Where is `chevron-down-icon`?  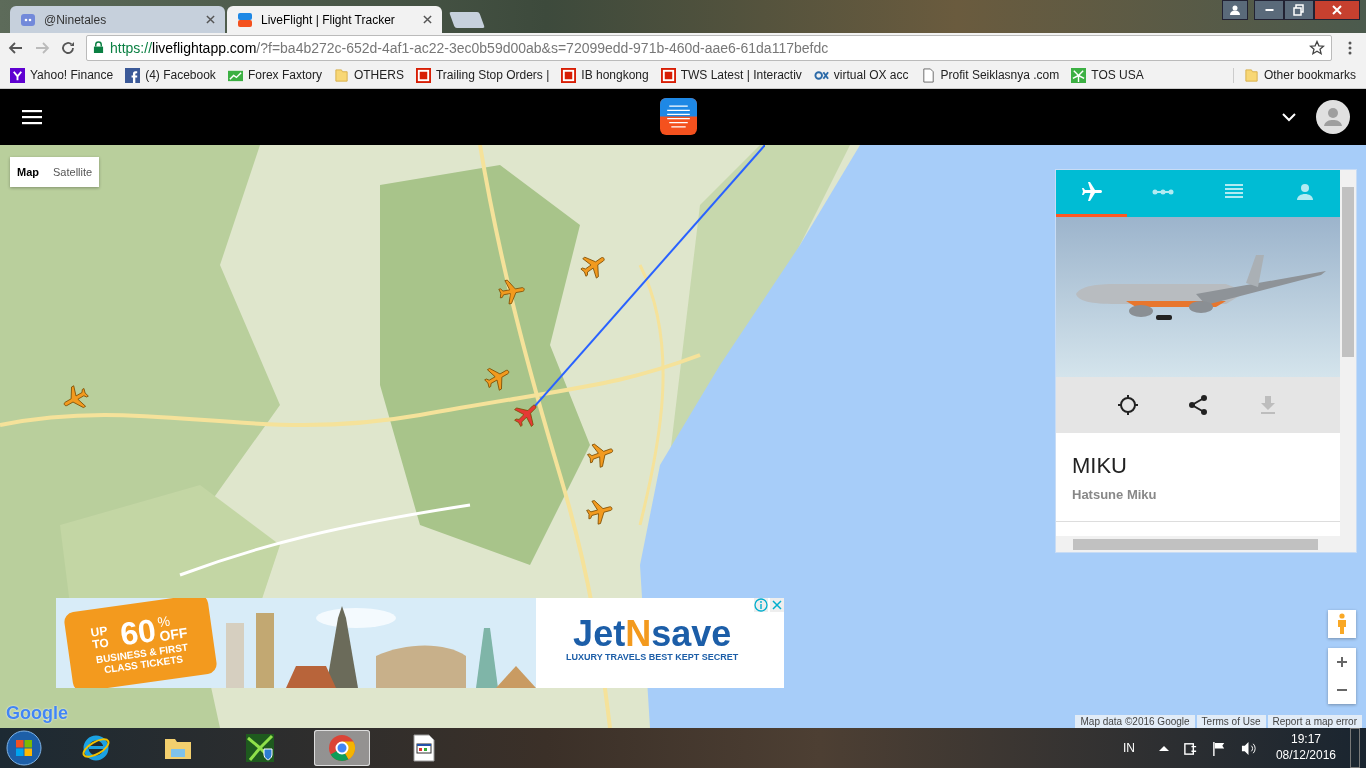
chevron-down-icon is located at coordinates (1289, 117).